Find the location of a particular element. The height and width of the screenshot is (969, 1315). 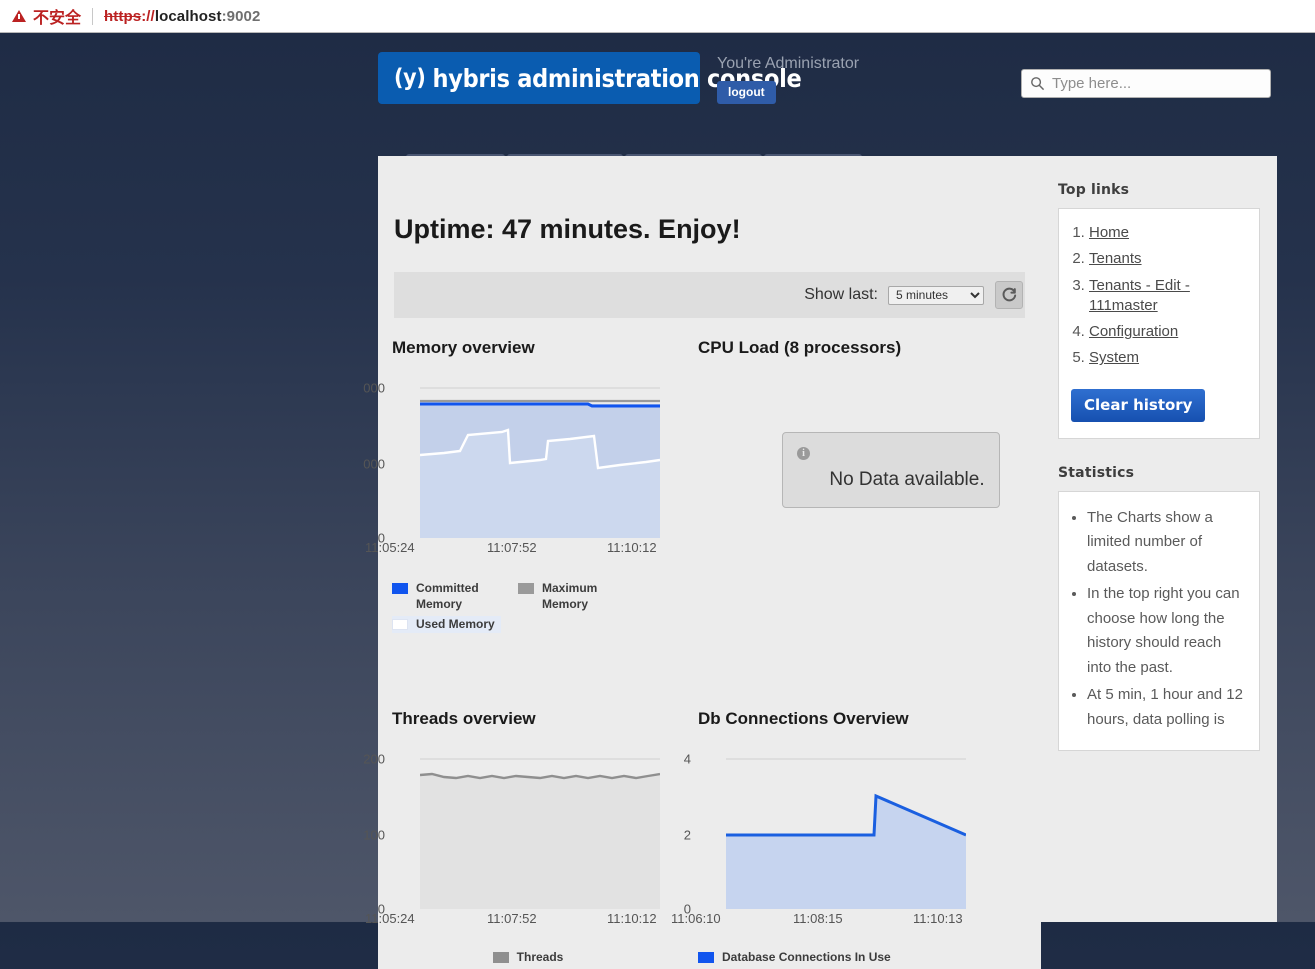

legend-item: Threads is located at coordinates (528, 957).